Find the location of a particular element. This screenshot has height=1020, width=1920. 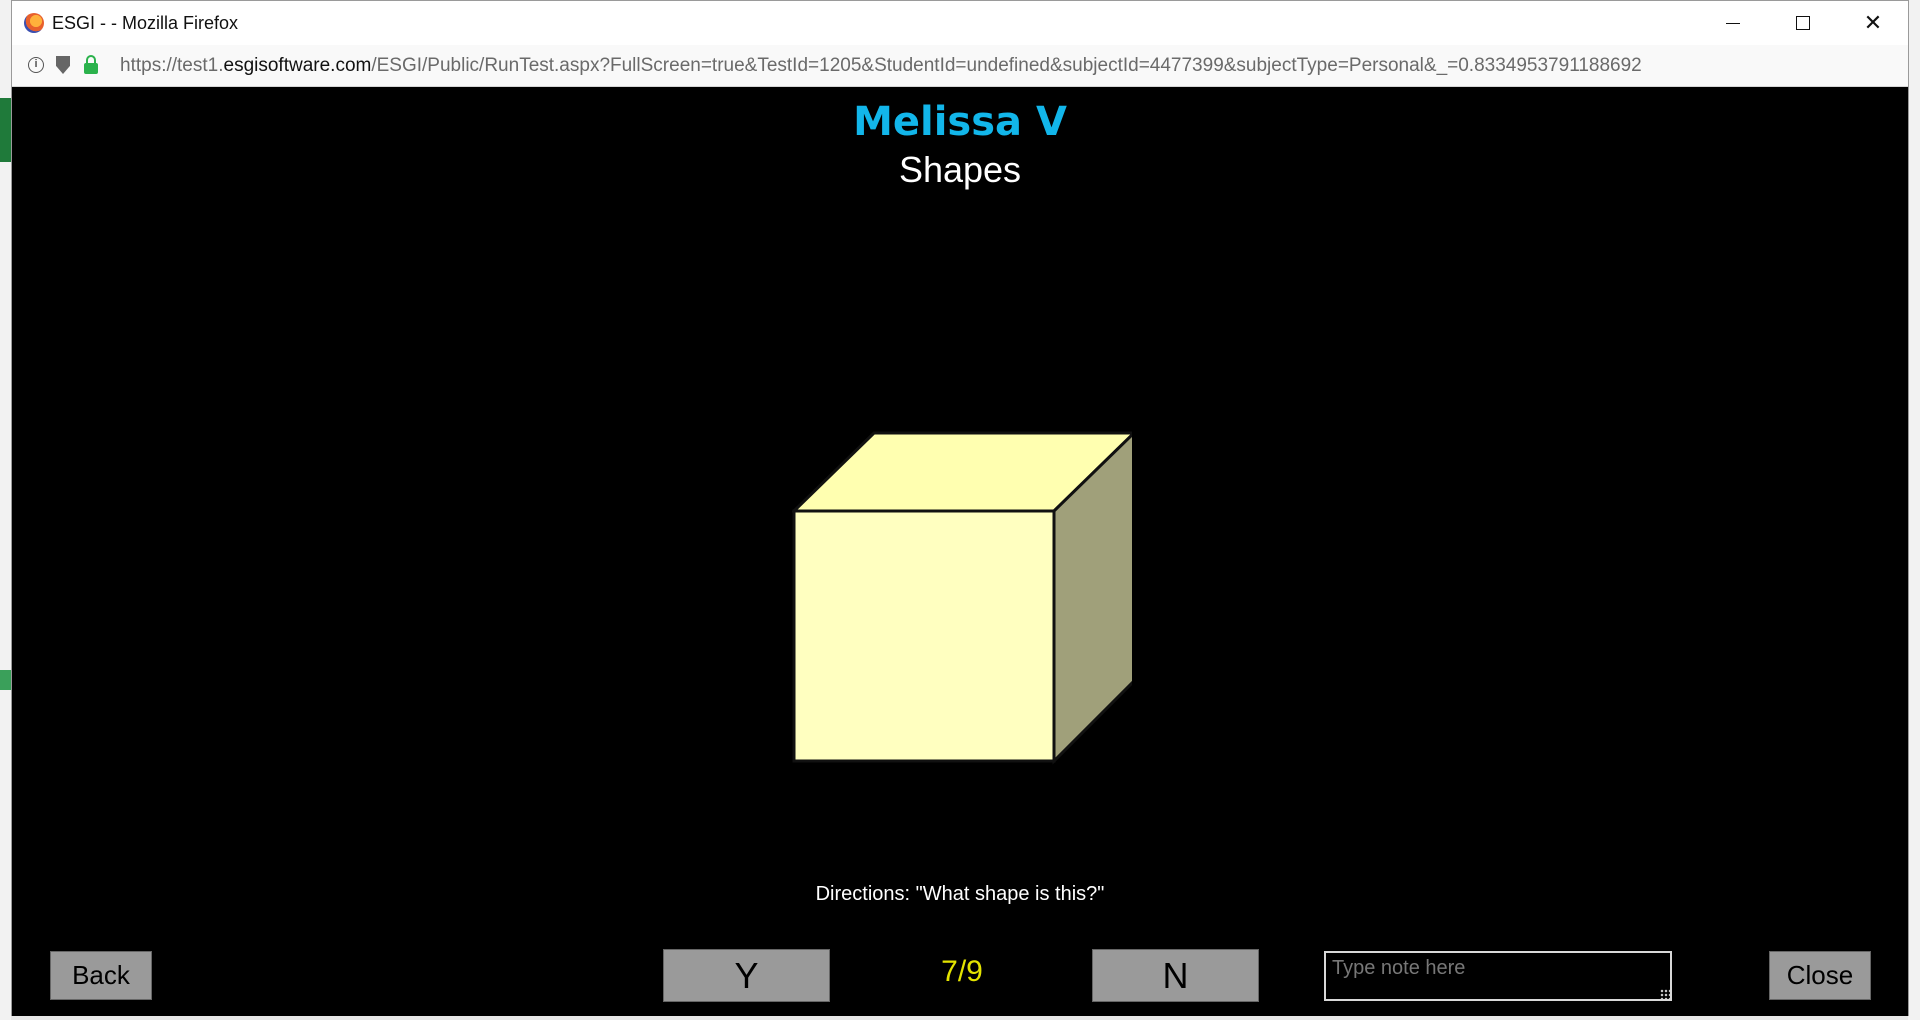

minimize-button is located at coordinates (1733, 23).